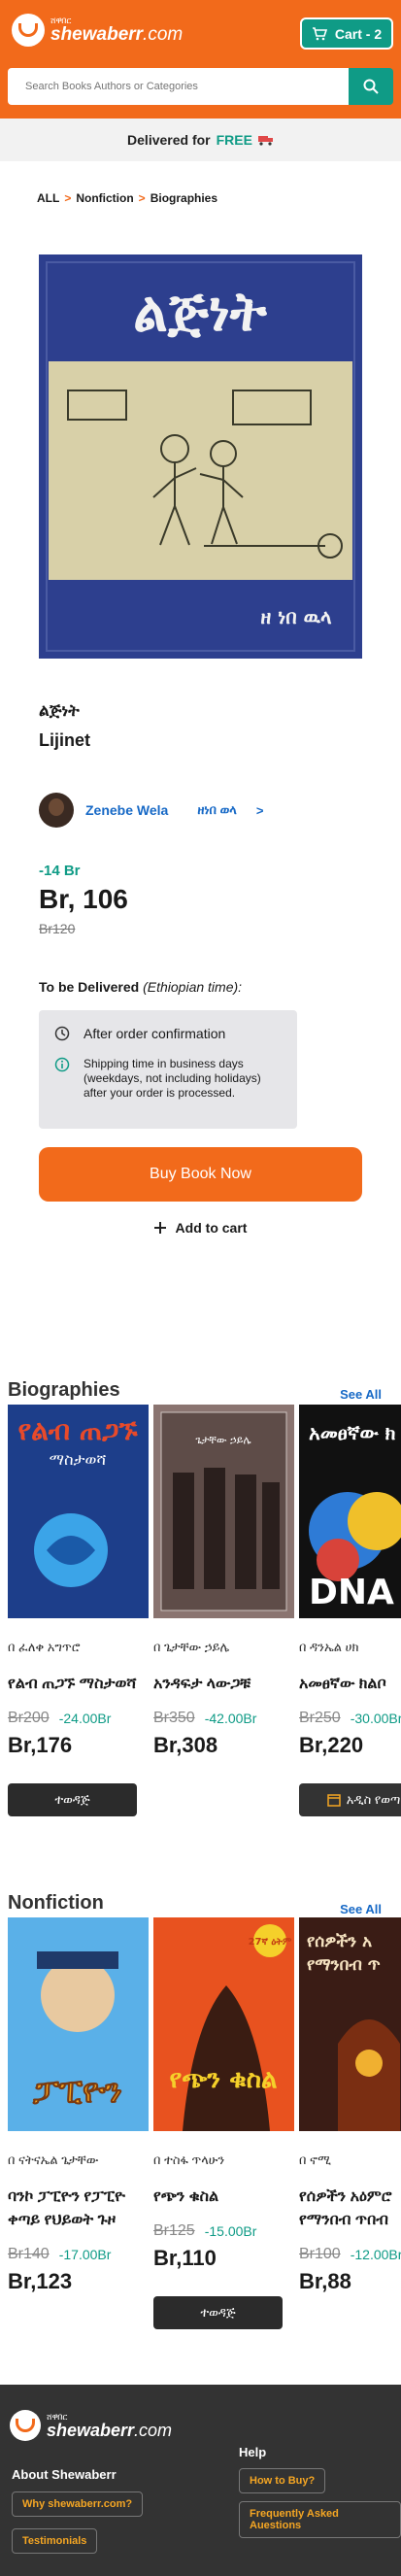 The width and height of the screenshot is (401, 2576). I want to click on book-card-title-line1: ባንኮ ፓፒዮን የፓፒዮ, so click(66, 2196).